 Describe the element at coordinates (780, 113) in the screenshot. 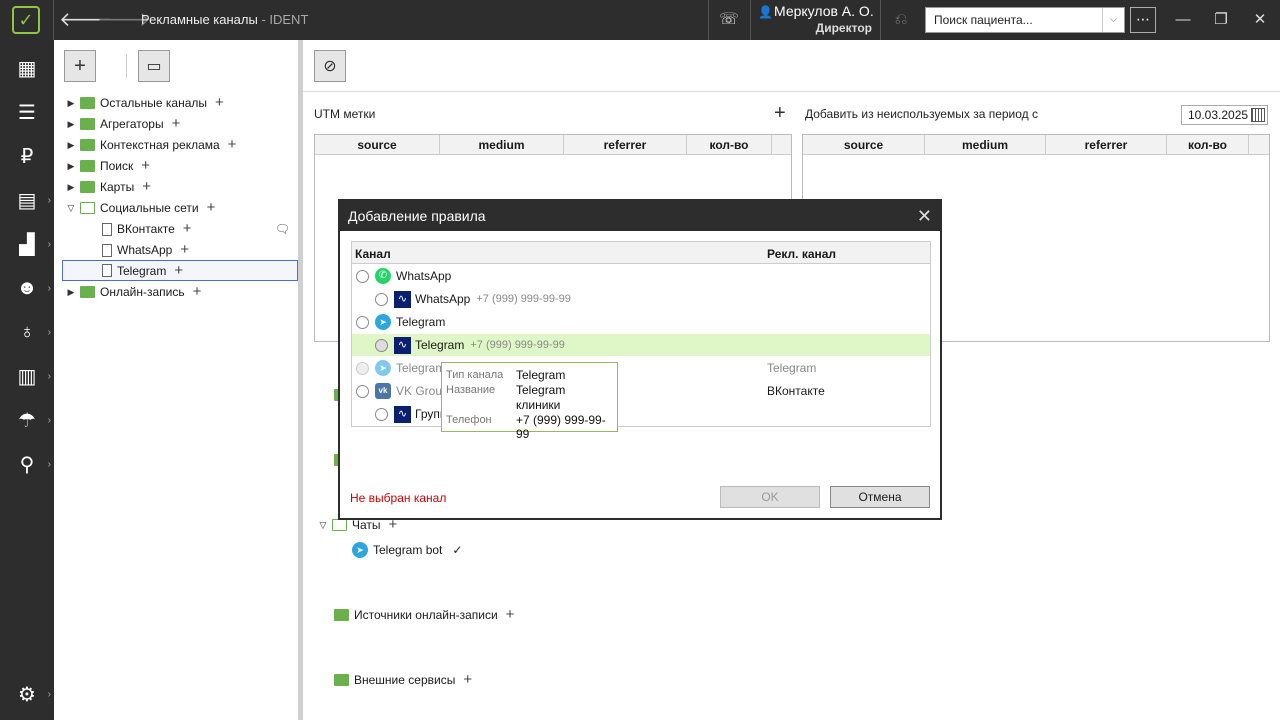

I see `add-utm-icon: +` at that location.